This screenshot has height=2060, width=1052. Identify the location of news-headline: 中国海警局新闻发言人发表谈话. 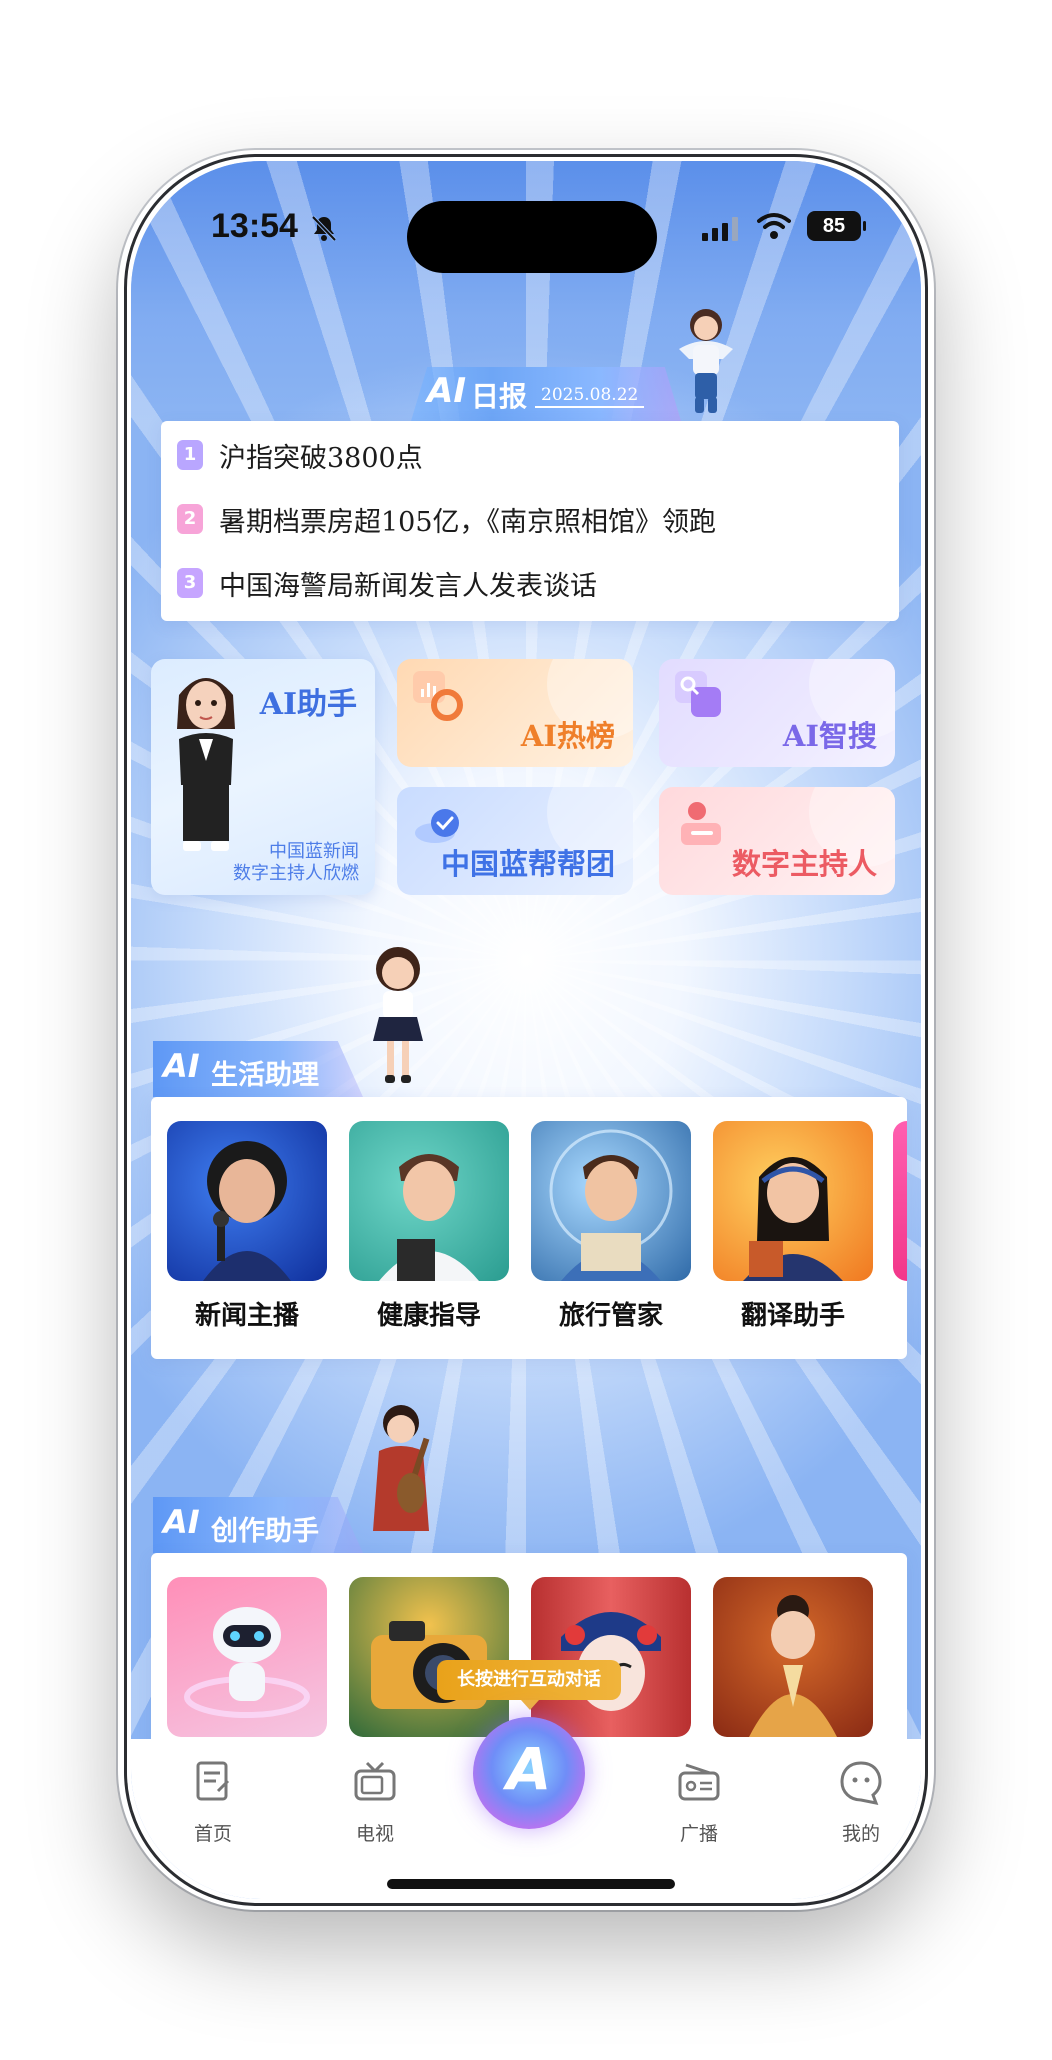
(408, 586).